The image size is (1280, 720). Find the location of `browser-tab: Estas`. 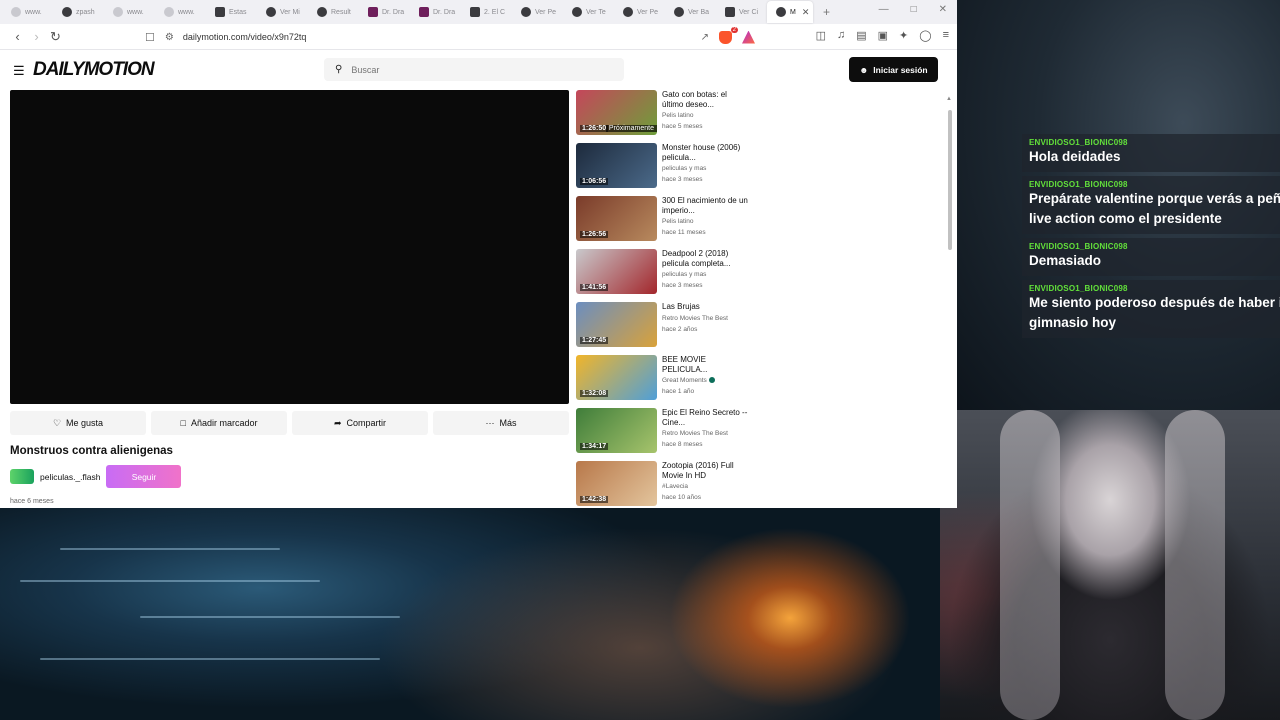

browser-tab: Estas is located at coordinates (231, 12).